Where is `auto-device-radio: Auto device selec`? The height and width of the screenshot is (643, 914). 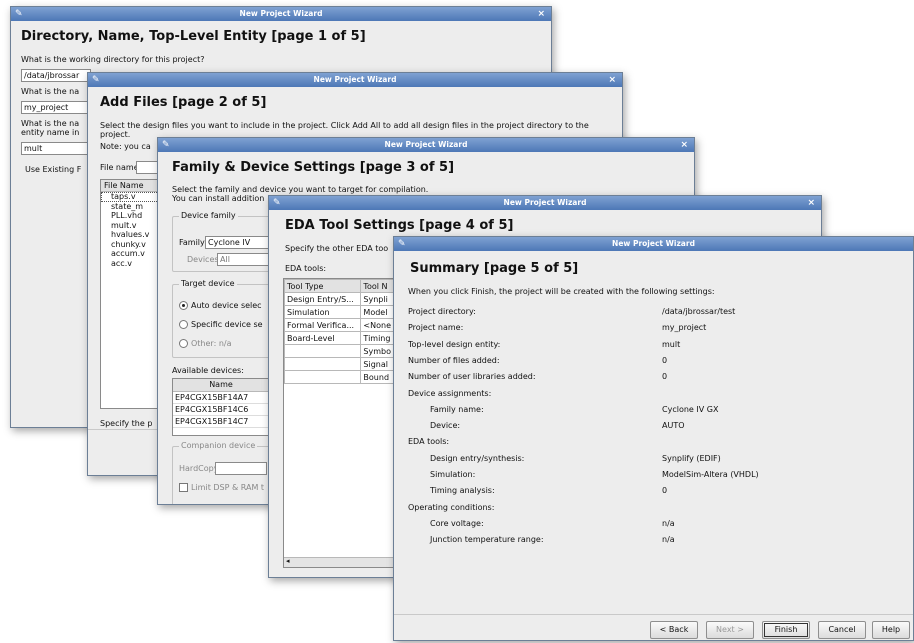
auto-device-radio: Auto device selec is located at coordinates (220, 305).